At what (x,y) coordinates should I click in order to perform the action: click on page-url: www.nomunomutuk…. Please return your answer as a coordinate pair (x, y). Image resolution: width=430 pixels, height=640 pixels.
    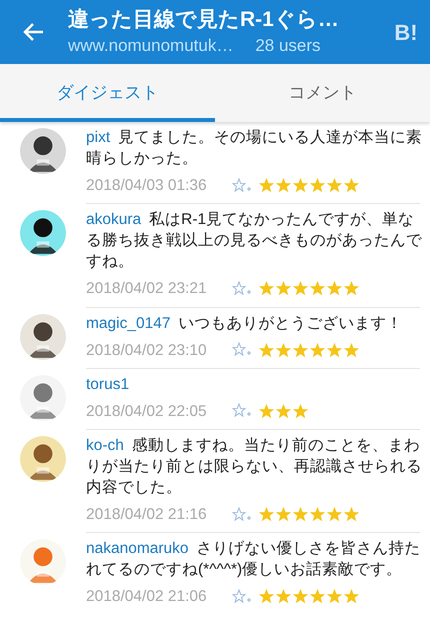
    Looking at the image, I should click on (151, 46).